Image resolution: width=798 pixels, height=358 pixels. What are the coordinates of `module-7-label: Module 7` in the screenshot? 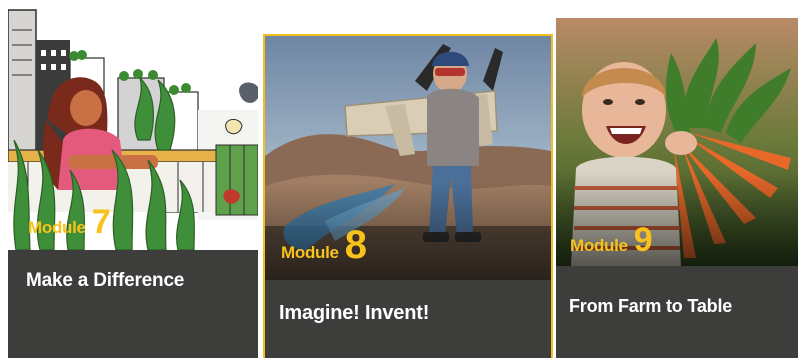 It's located at (69, 222).